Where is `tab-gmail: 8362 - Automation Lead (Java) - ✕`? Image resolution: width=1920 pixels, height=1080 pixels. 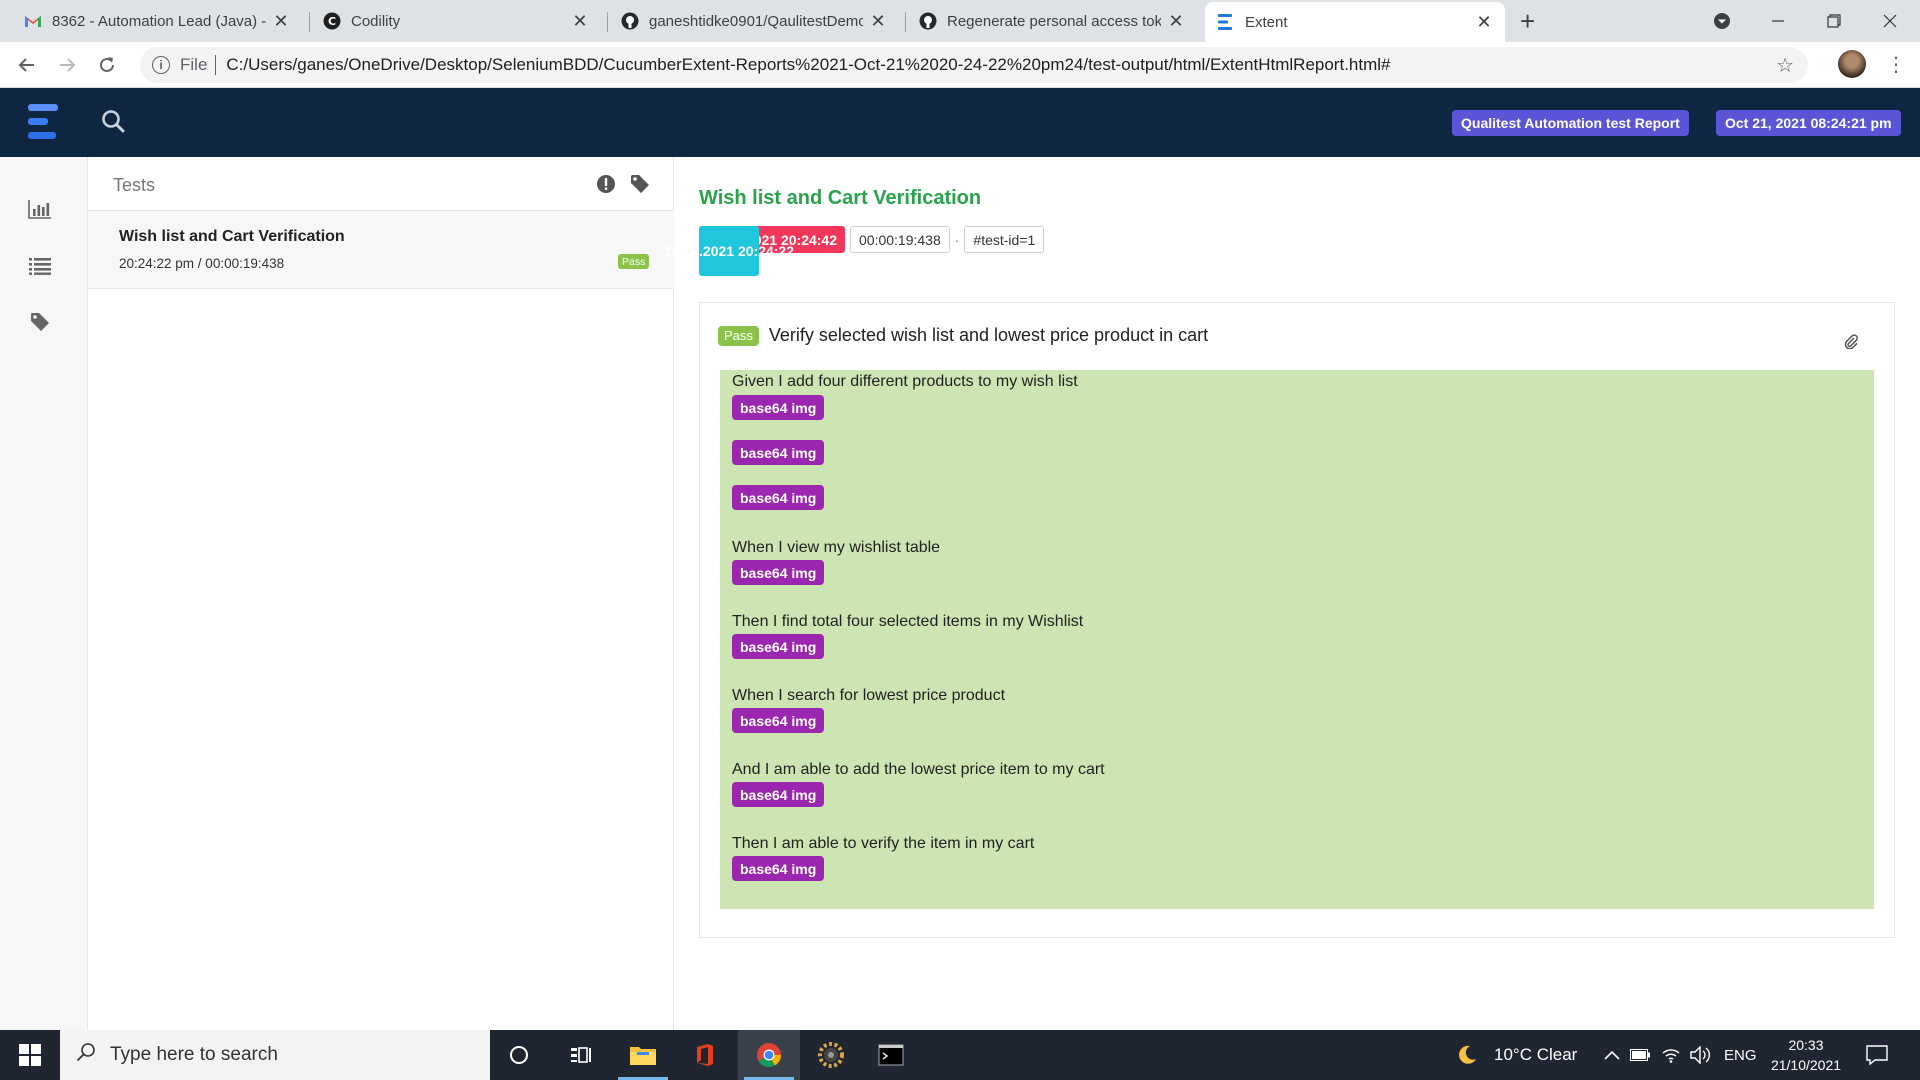
tab-gmail: 8362 - Automation Lead (Java) - ✕ is located at coordinates (157, 21).